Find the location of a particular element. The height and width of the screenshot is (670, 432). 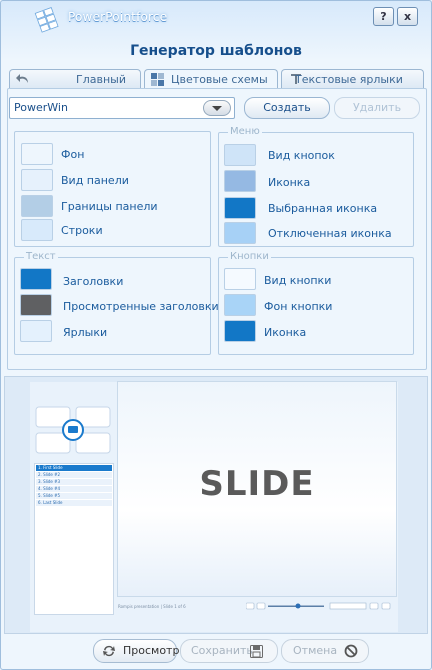

button-view-swatch is located at coordinates (240, 279).